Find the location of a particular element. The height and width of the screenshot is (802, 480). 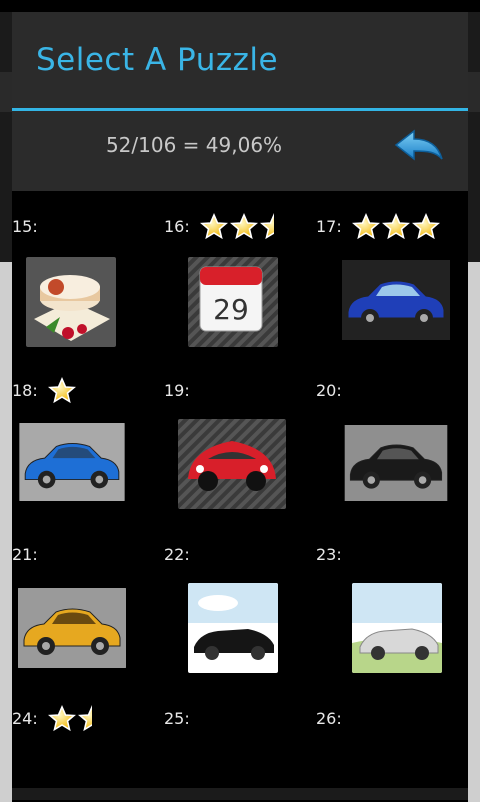

background-panel-left is located at coordinates (6, 532).